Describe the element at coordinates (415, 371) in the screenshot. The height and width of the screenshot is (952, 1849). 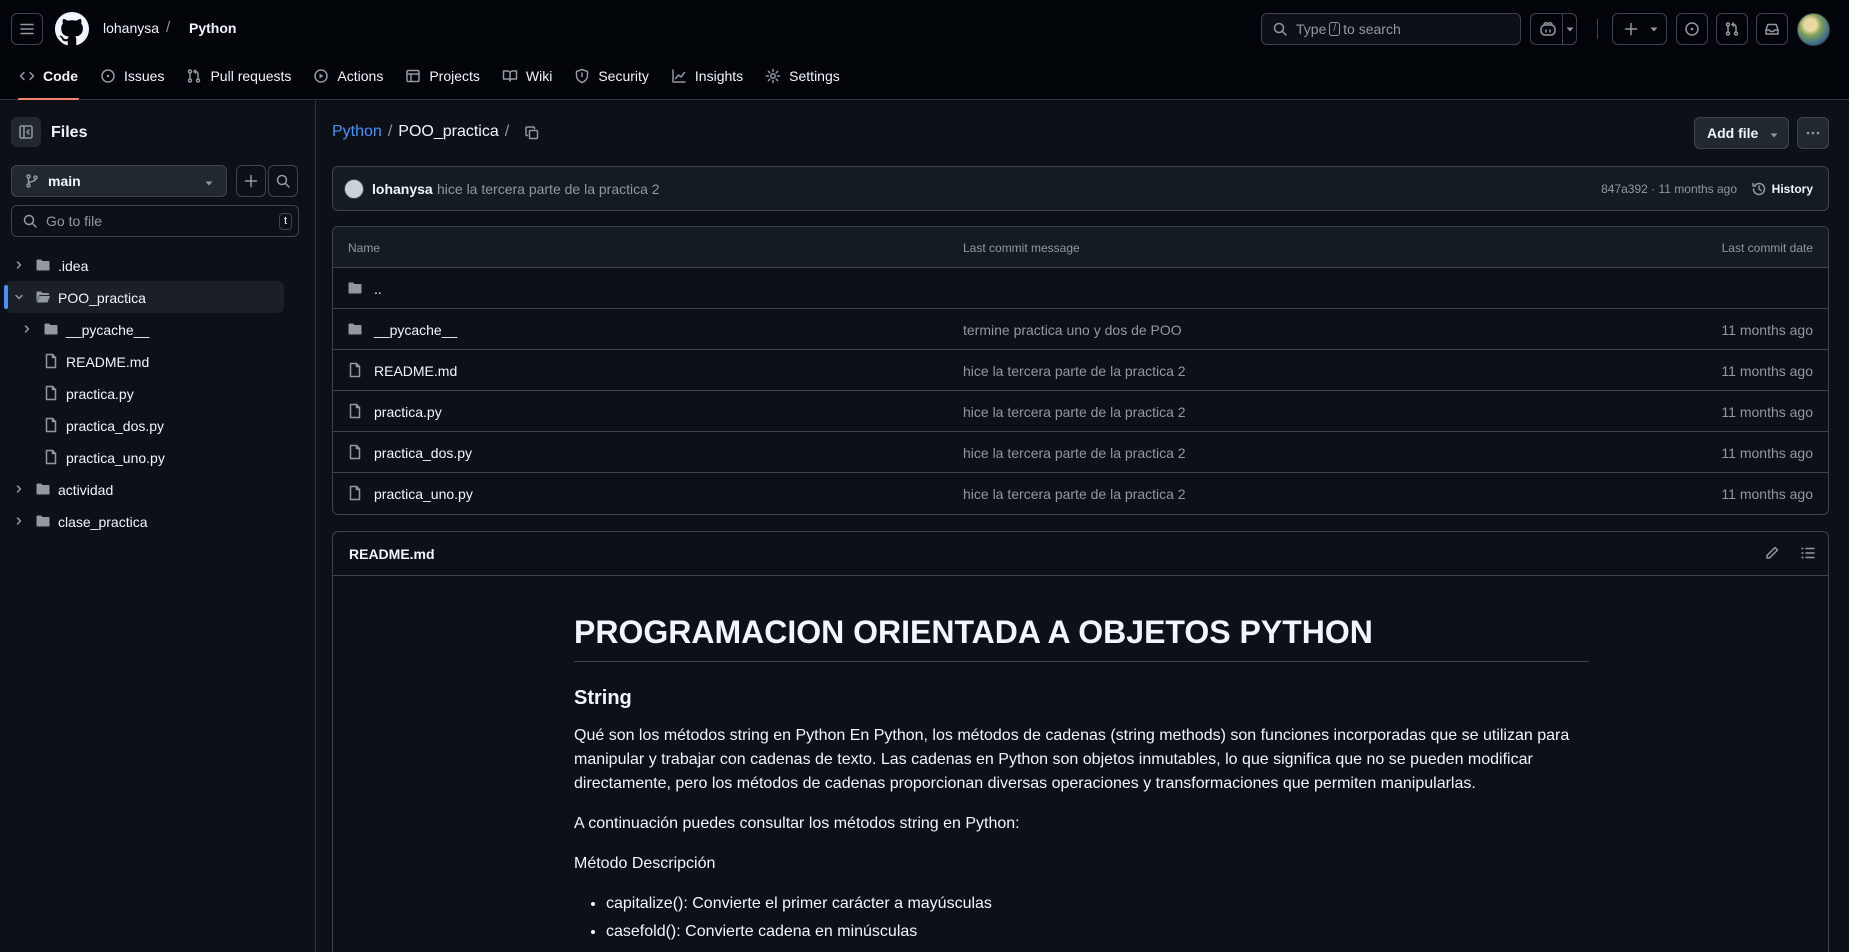
I see `file-name-link: README.md` at that location.